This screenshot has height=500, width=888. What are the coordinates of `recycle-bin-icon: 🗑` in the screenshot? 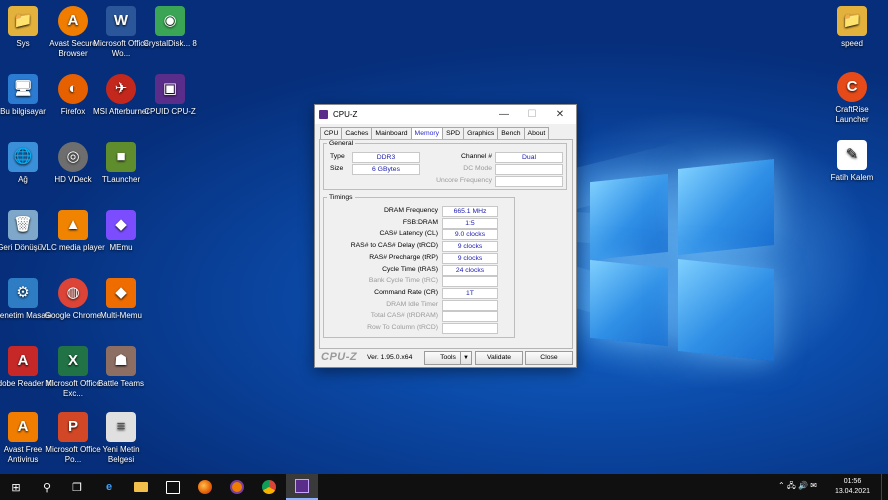 It's located at (23, 225).